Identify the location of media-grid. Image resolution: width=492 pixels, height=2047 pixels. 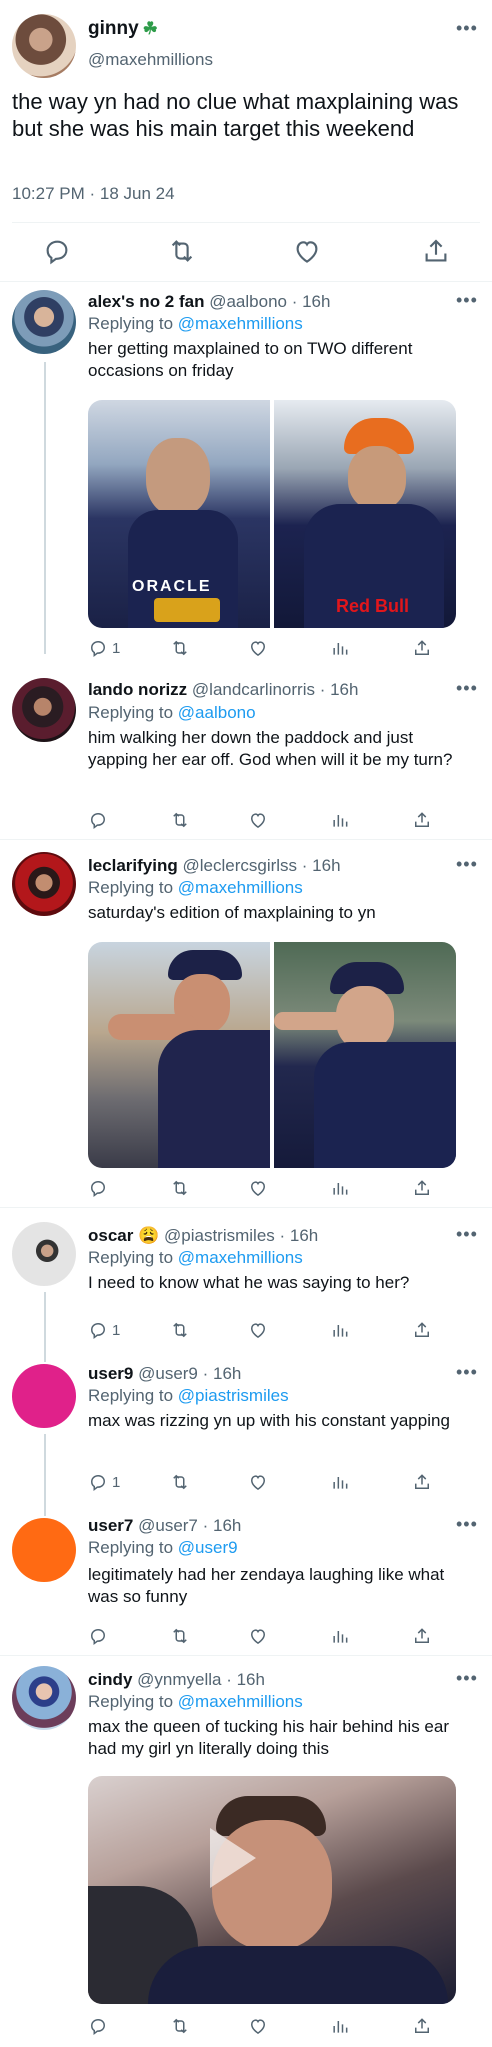
(272, 1055).